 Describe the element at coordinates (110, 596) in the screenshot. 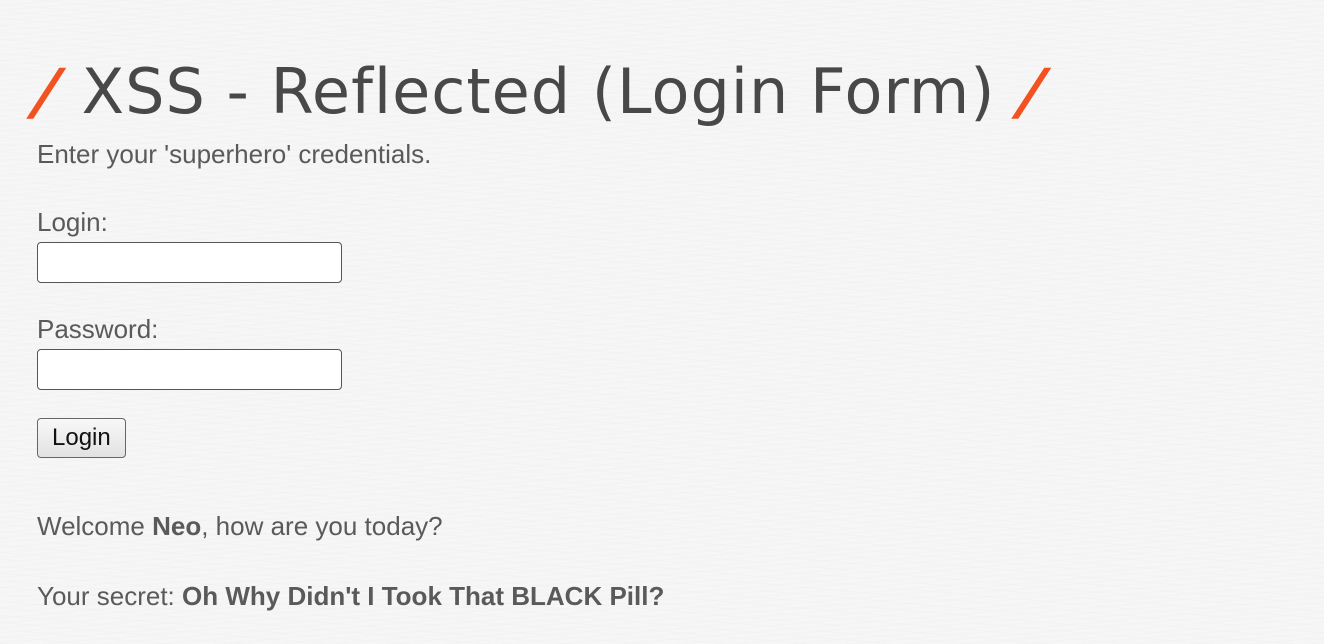

I see `secret-label: Your secret:` at that location.